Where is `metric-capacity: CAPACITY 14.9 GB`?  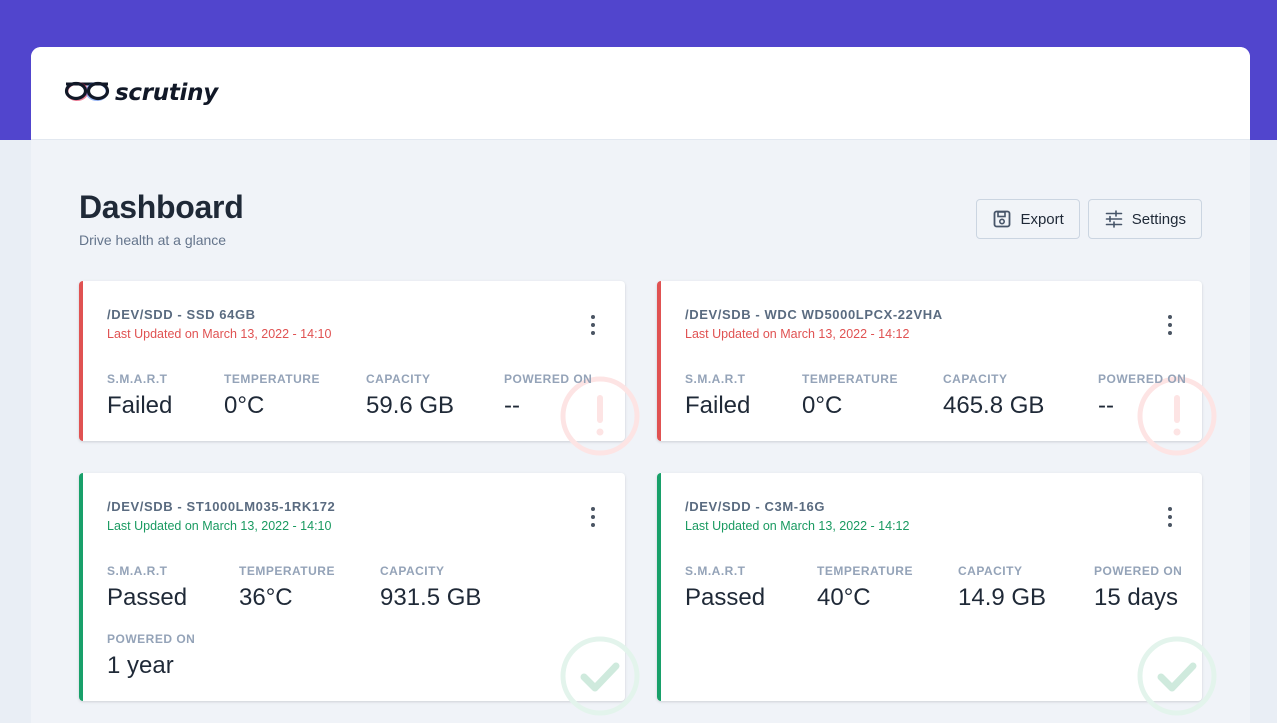
metric-capacity: CAPACITY 14.9 GB is located at coordinates (1002, 588).